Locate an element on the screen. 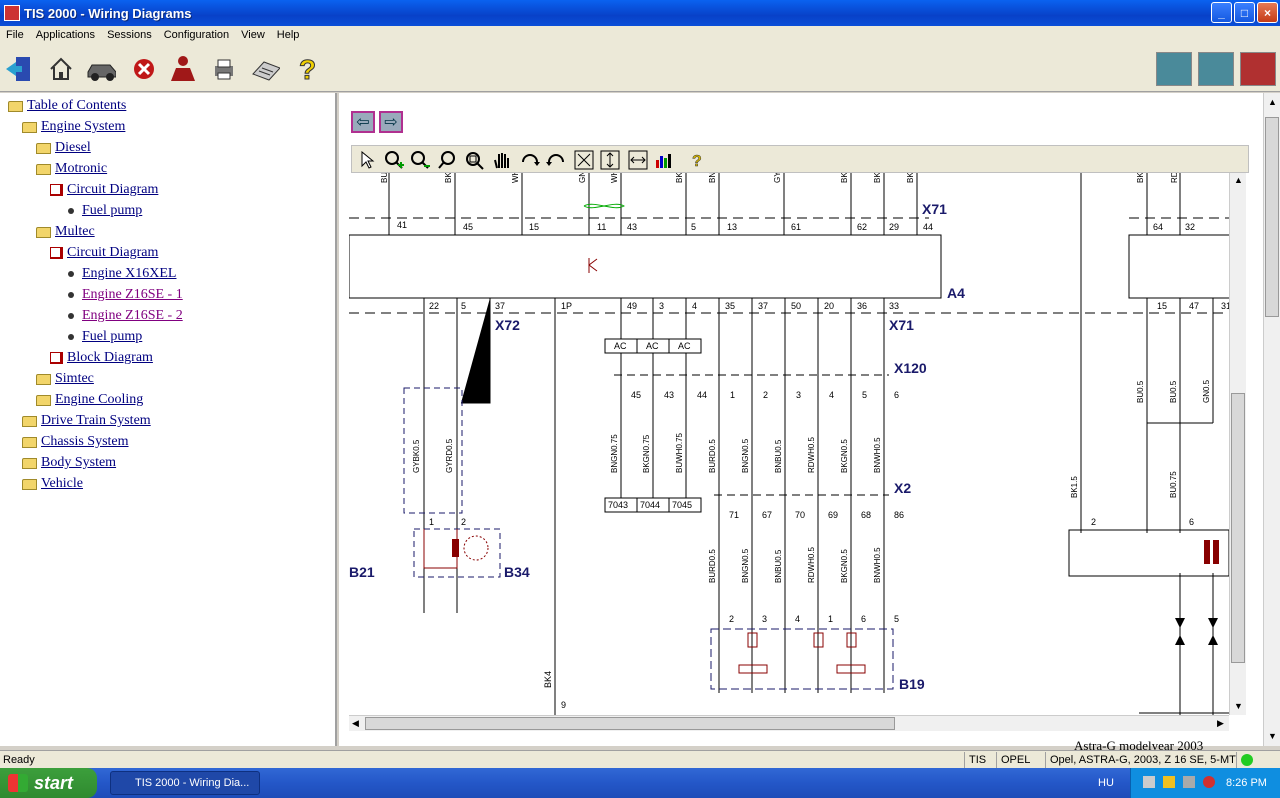  wire-label: GYRD0.5 is located at coordinates (449, 455).